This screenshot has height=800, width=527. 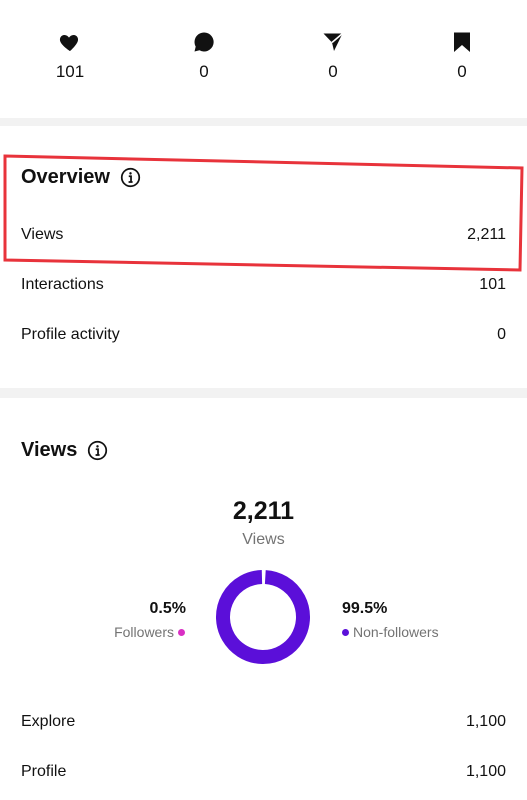 What do you see at coordinates (181, 632) in the screenshot?
I see `followers-dot` at bounding box center [181, 632].